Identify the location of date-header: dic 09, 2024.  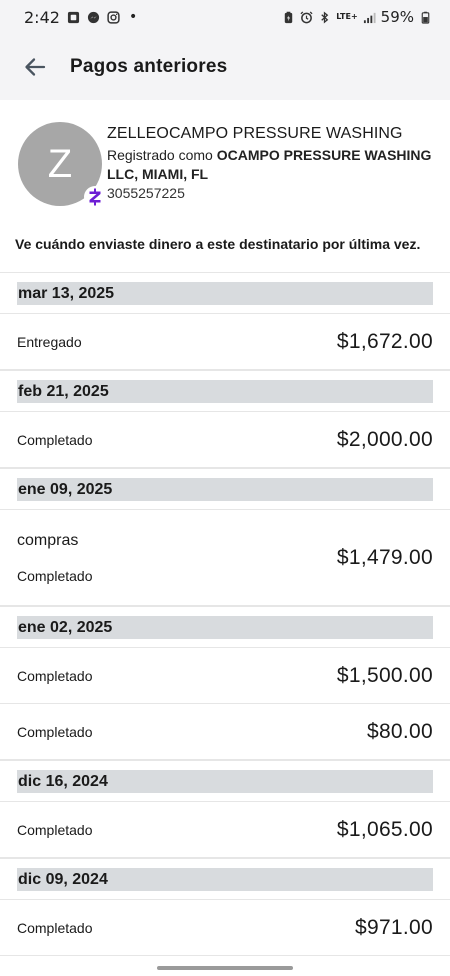
(225, 879).